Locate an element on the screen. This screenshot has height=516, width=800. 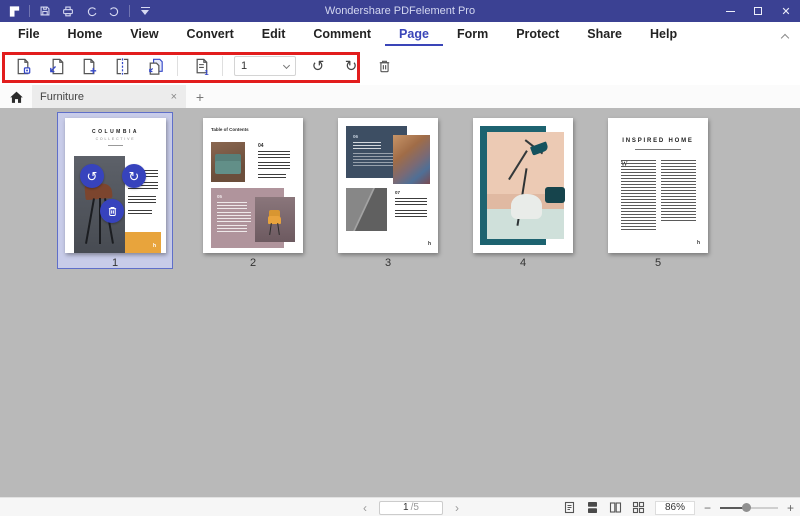
two-page-view-icon is located at coordinates (616, 508).